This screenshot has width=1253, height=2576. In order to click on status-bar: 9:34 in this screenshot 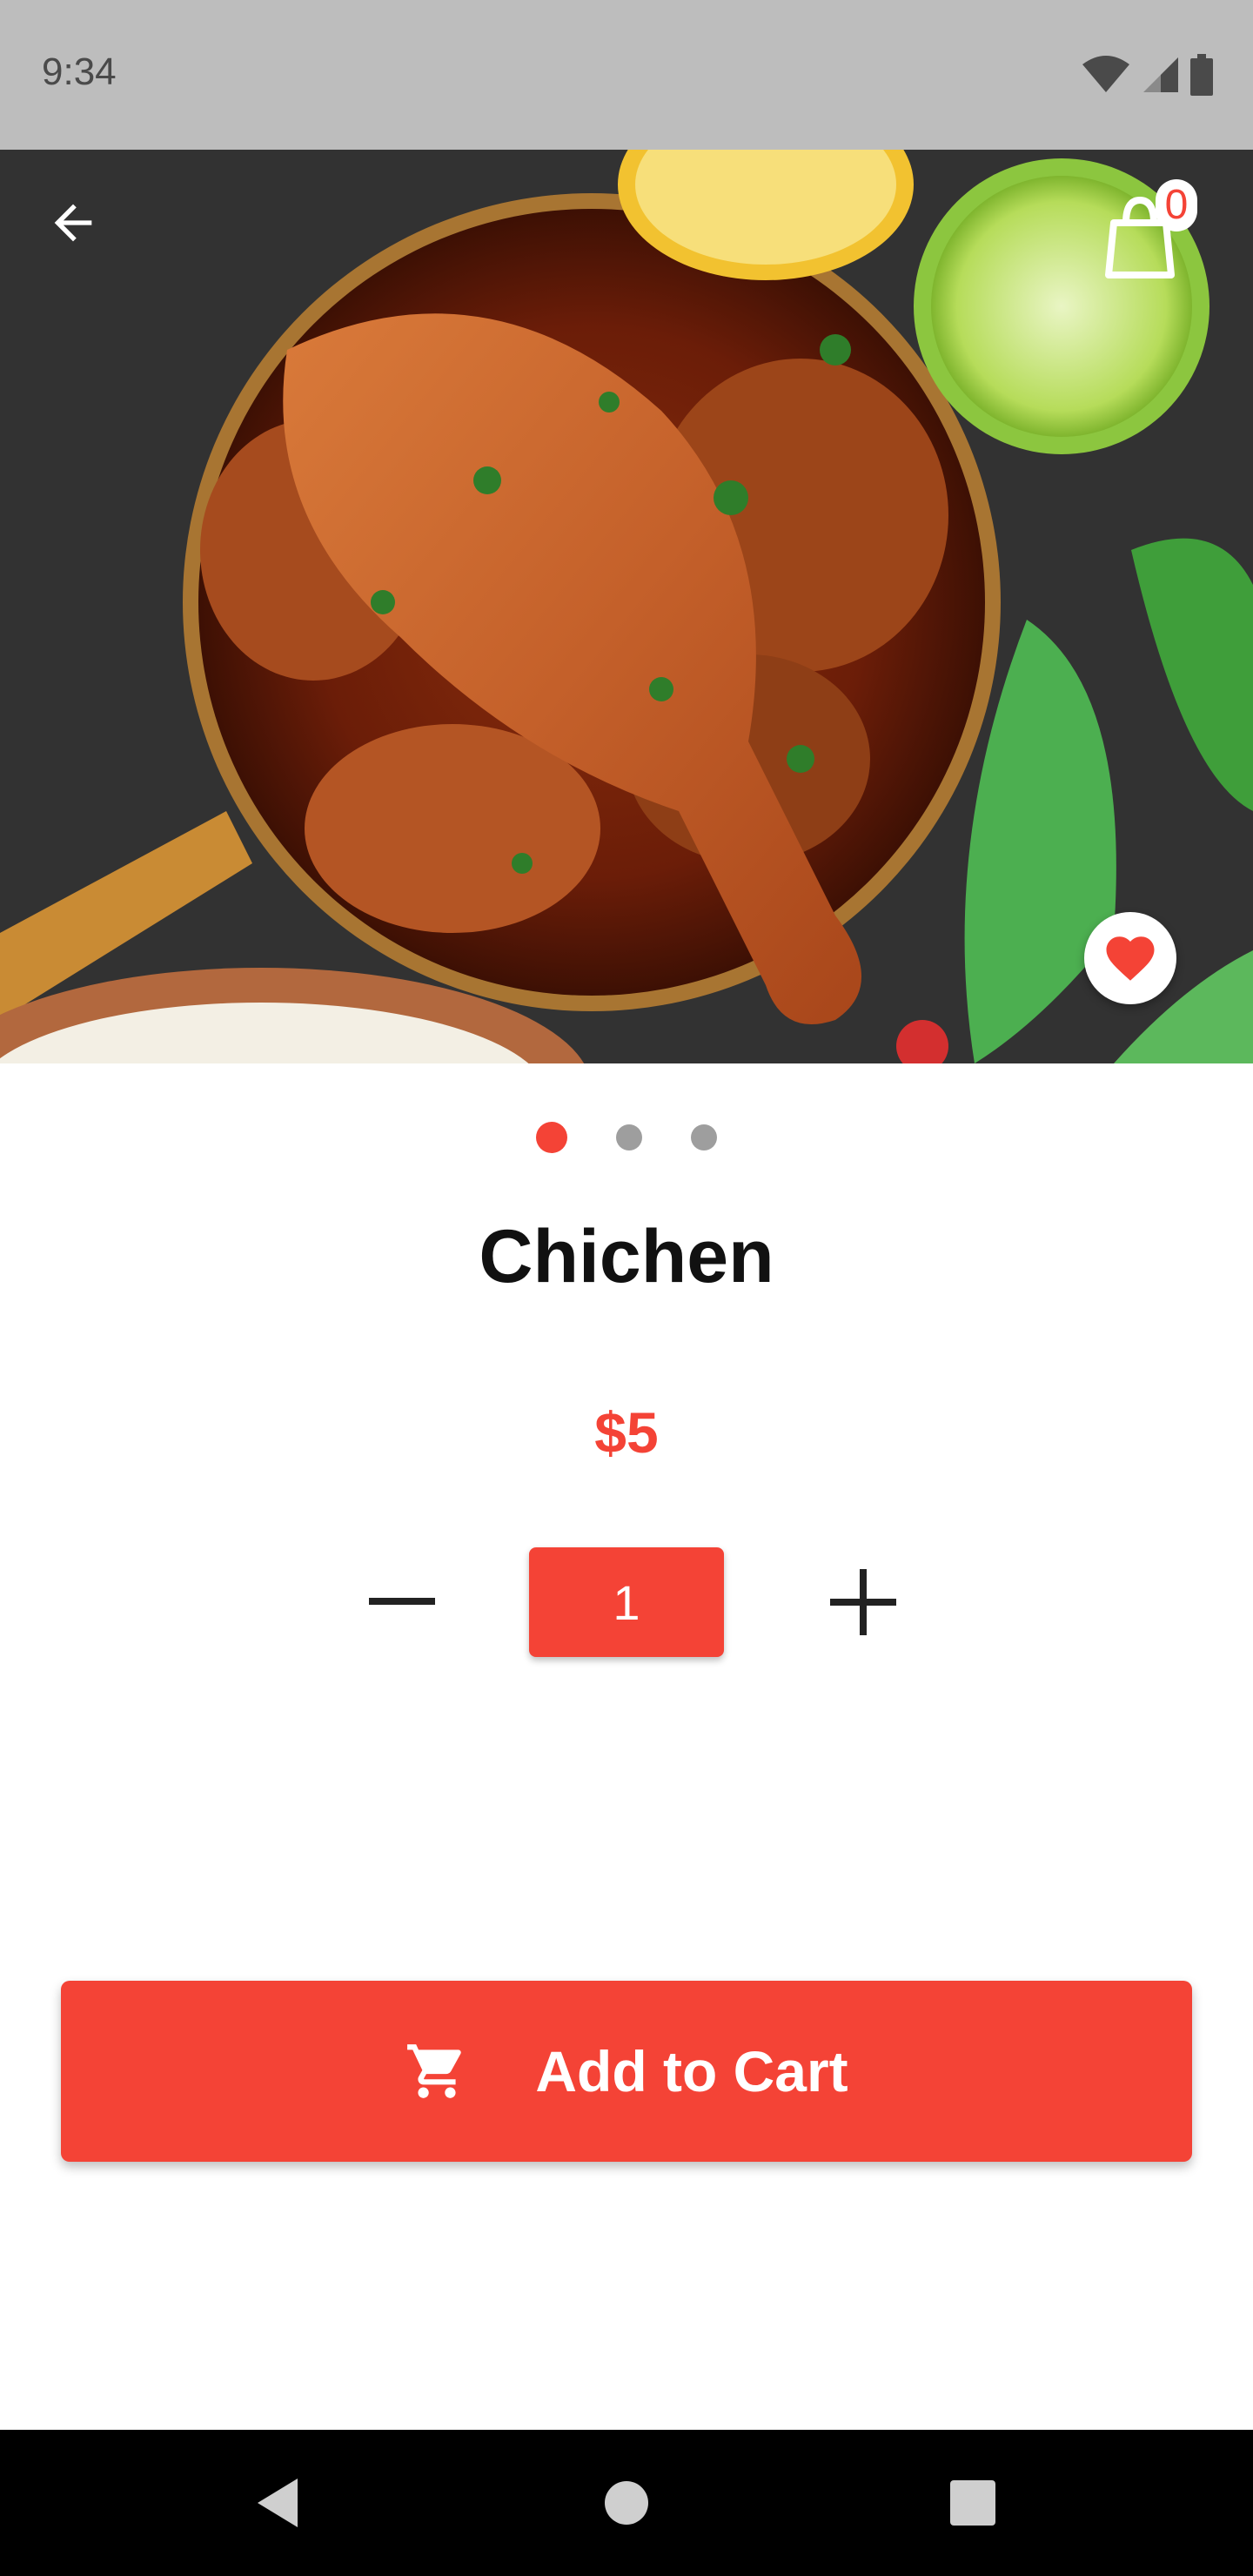, I will do `click(626, 75)`.